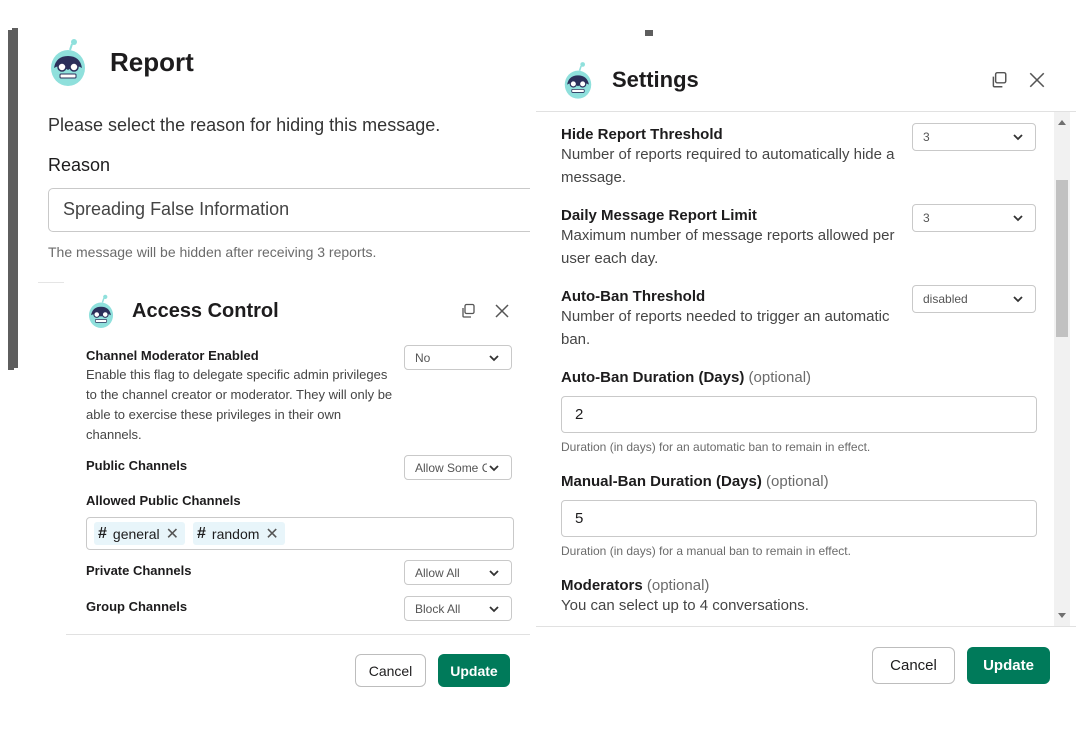 The height and width of the screenshot is (740, 1086). Describe the element at coordinates (205, 310) in the screenshot. I see `access-control-title: Access Control` at that location.